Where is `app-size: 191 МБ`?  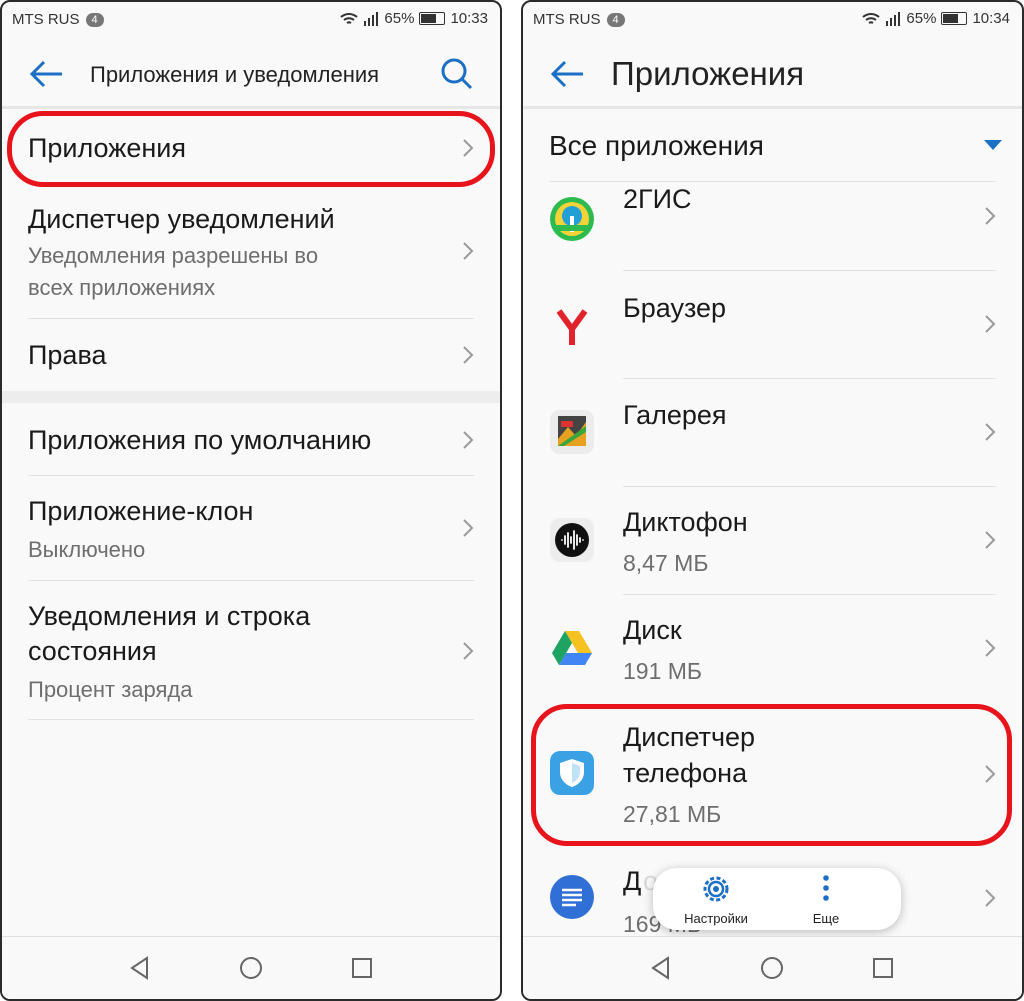 app-size: 191 МБ is located at coordinates (663, 671).